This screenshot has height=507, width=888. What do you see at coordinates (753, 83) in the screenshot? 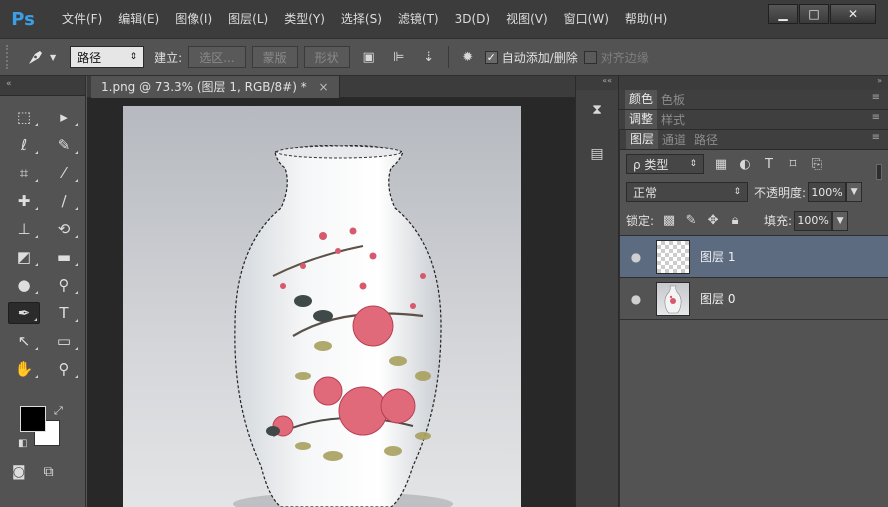
I see `right-panels-header: »` at bounding box center [753, 83].